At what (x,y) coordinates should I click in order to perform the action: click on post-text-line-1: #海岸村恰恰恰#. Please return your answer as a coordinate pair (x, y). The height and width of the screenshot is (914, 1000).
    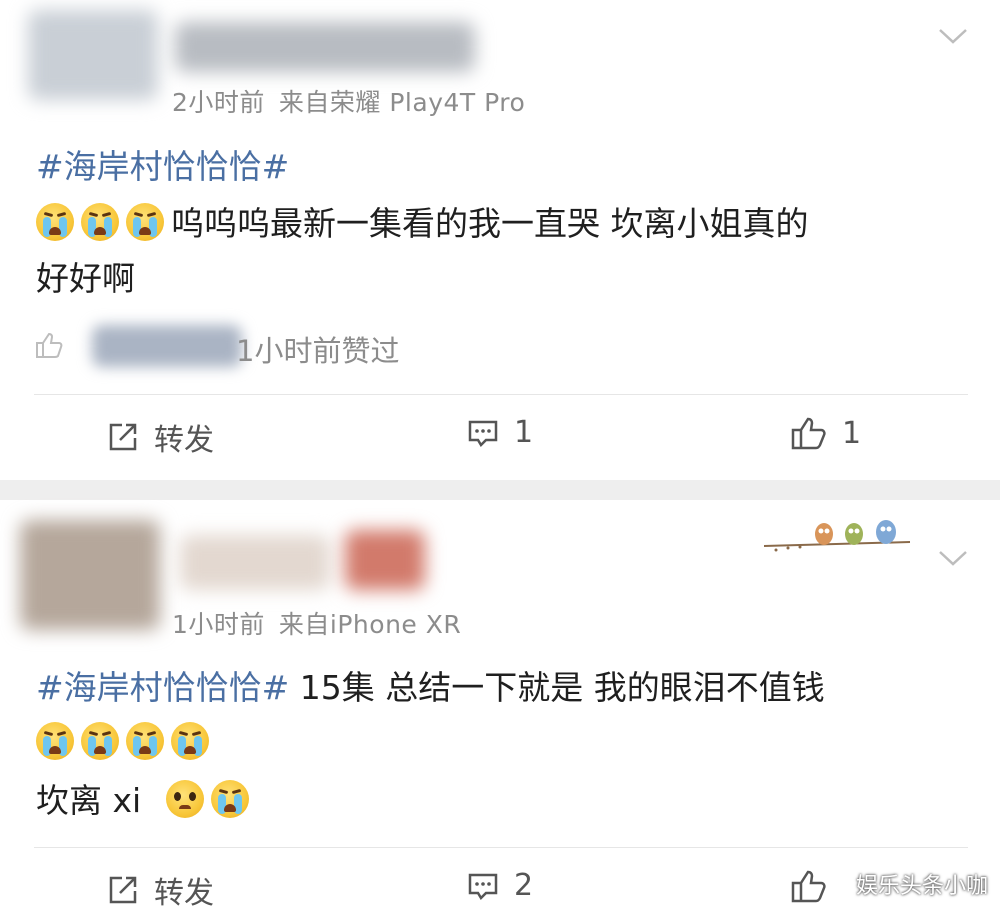
    Looking at the image, I should click on (162, 167).